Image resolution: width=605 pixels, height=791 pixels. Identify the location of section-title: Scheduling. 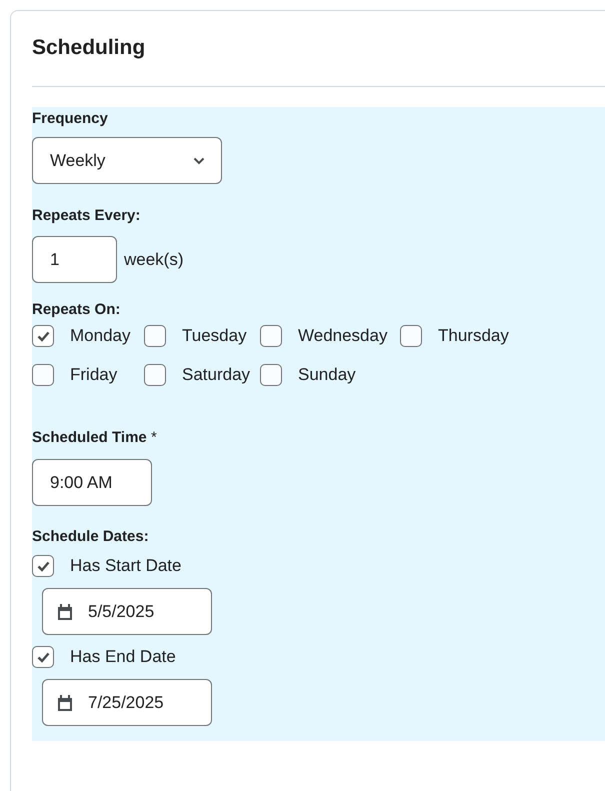
(89, 48).